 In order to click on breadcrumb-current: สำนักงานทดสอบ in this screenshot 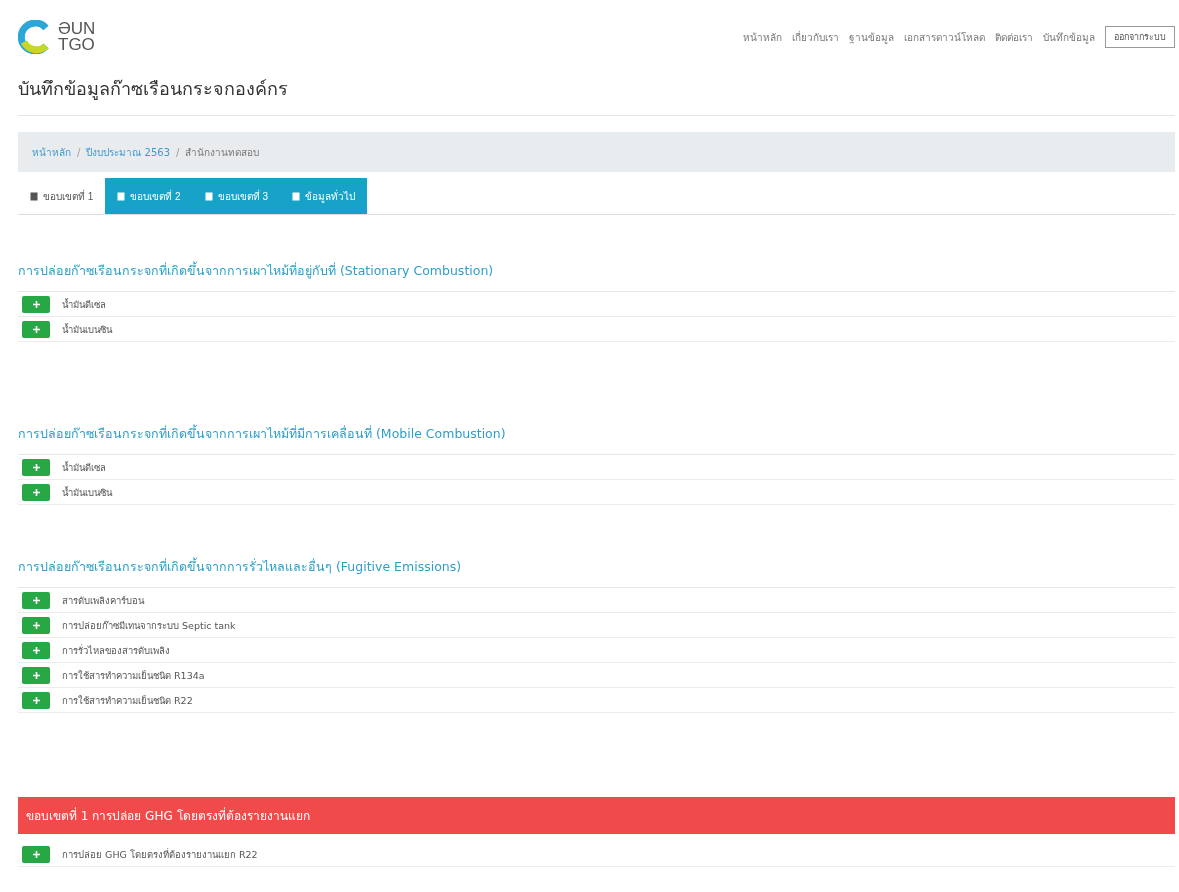, I will do `click(222, 152)`.